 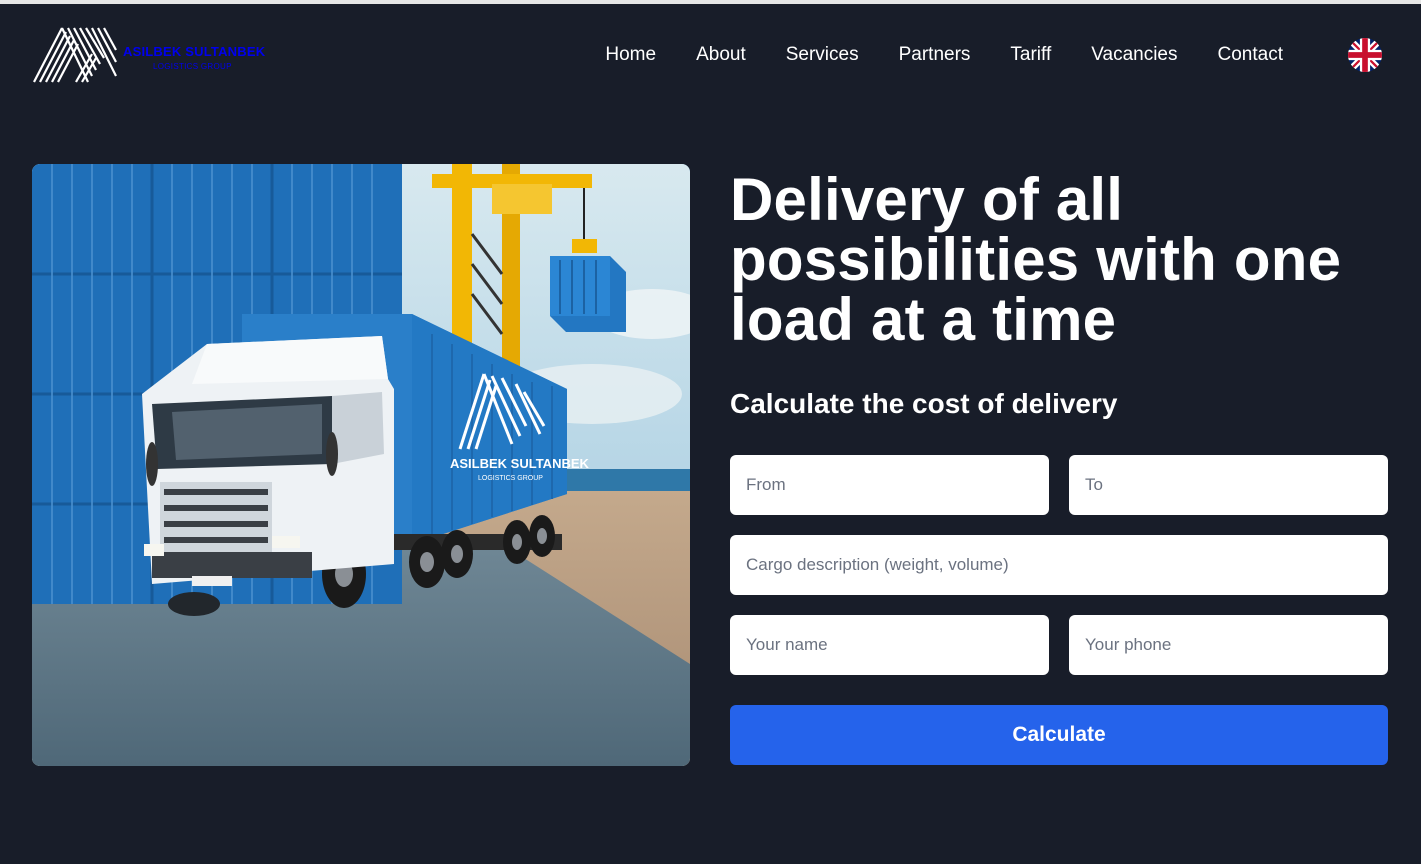 What do you see at coordinates (1250, 55) in the screenshot?
I see `nav-contact: Contact` at bounding box center [1250, 55].